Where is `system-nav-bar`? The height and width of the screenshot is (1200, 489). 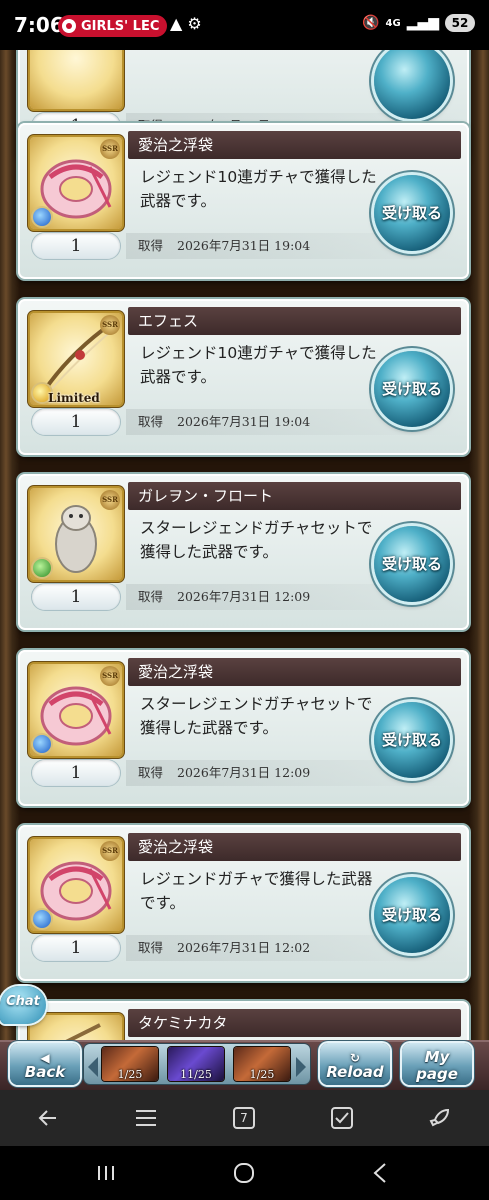 system-nav-bar is located at coordinates (244, 1173).